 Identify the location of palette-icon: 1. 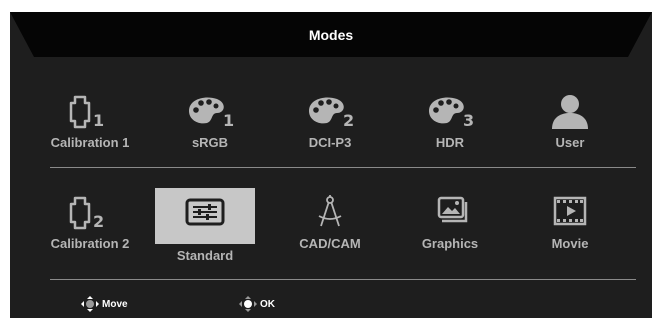
(211, 113).